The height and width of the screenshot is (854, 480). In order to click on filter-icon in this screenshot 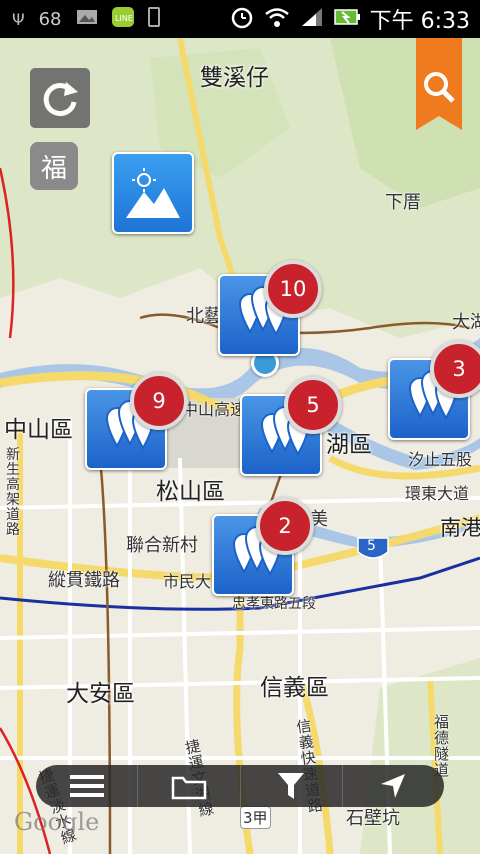, I will do `click(291, 786)`.